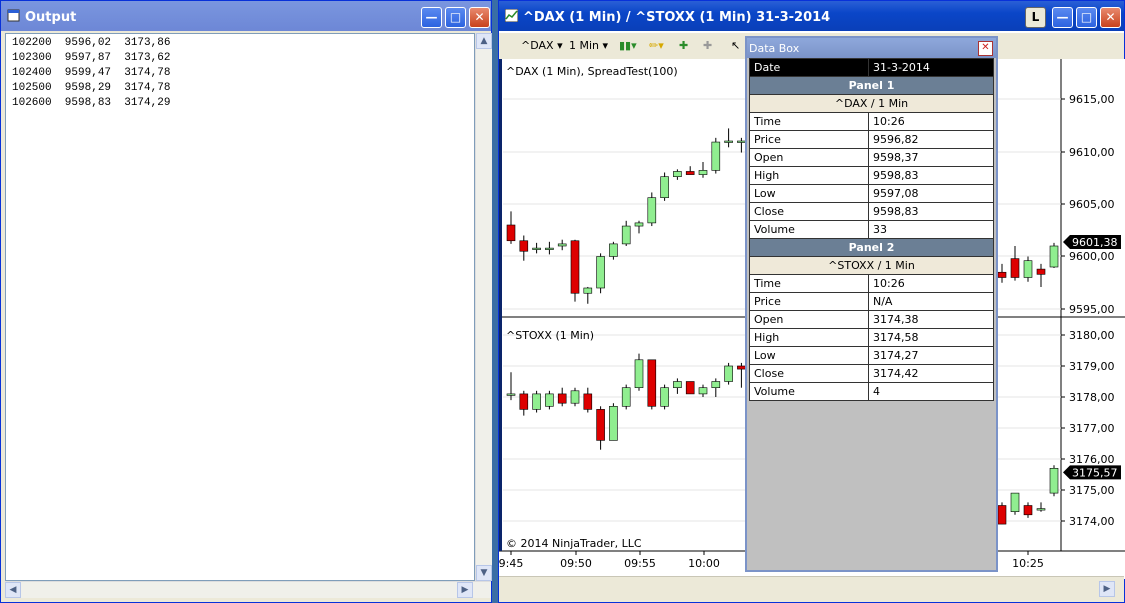  What do you see at coordinates (1092, 521) in the screenshot?
I see `y-tick-label: 3174,00` at bounding box center [1092, 521].